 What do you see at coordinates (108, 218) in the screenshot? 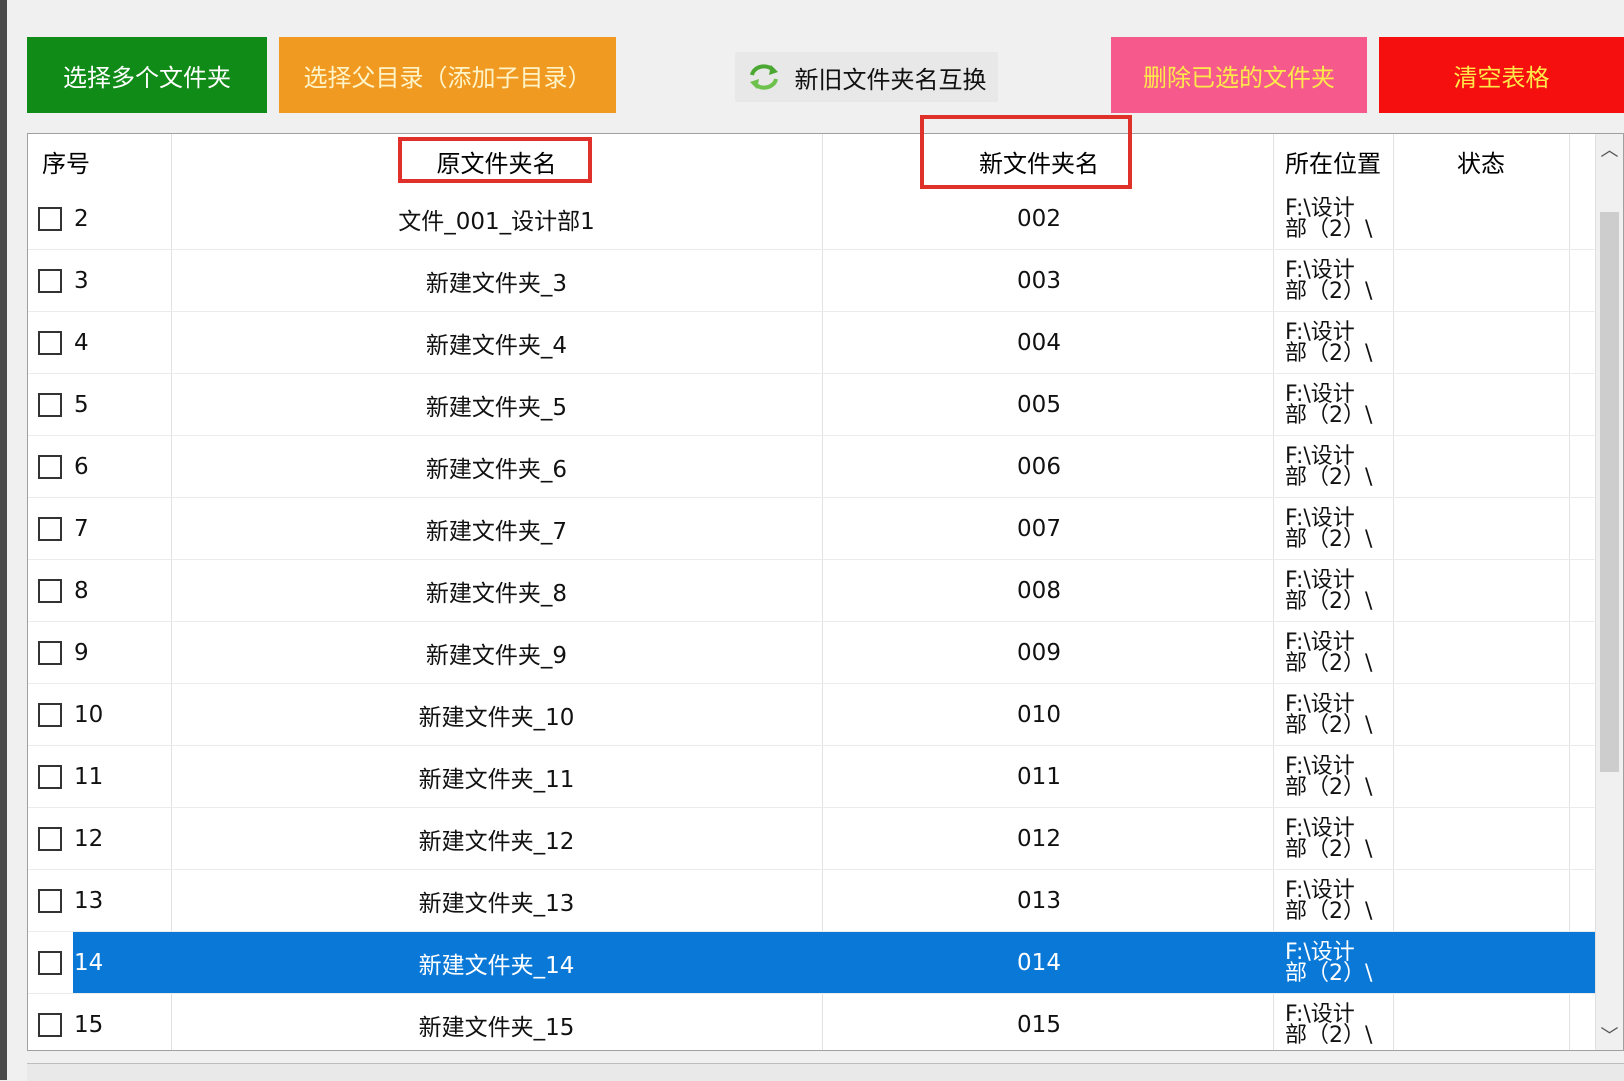
I see `seq-cell: 2` at bounding box center [108, 218].